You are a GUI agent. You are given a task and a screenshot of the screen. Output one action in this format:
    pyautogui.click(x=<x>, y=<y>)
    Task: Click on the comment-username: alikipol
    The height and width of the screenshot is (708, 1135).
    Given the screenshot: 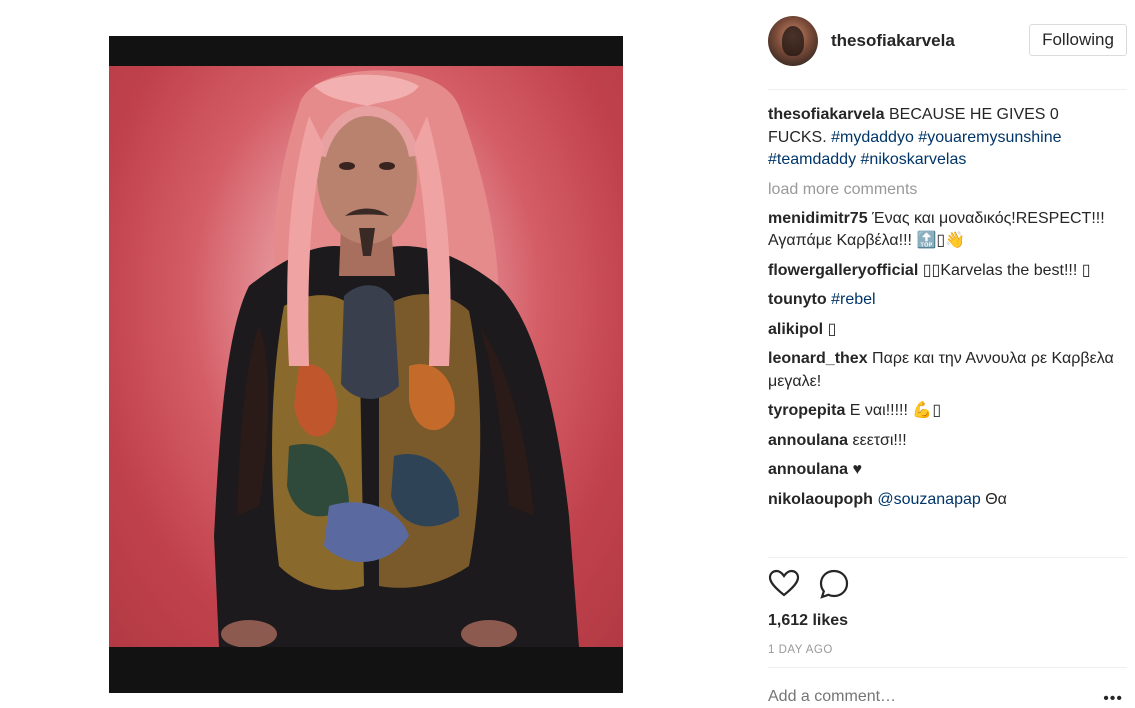 What is the action you would take?
    pyautogui.click(x=795, y=329)
    